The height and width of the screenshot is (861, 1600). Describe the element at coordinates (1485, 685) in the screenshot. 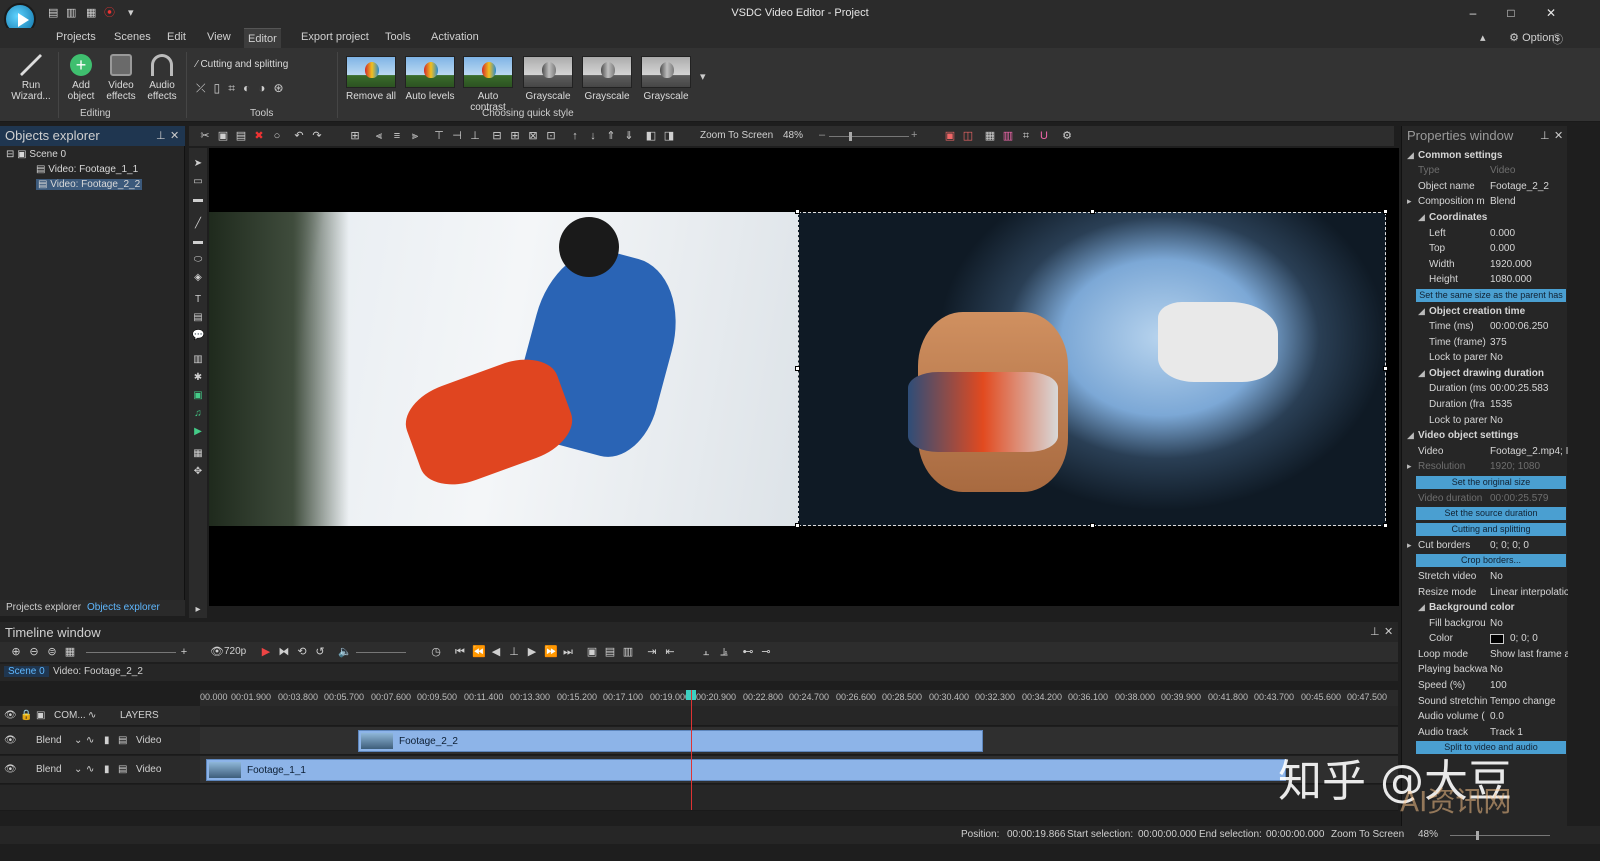

I see `prop-speed: Speed (%) 100` at that location.